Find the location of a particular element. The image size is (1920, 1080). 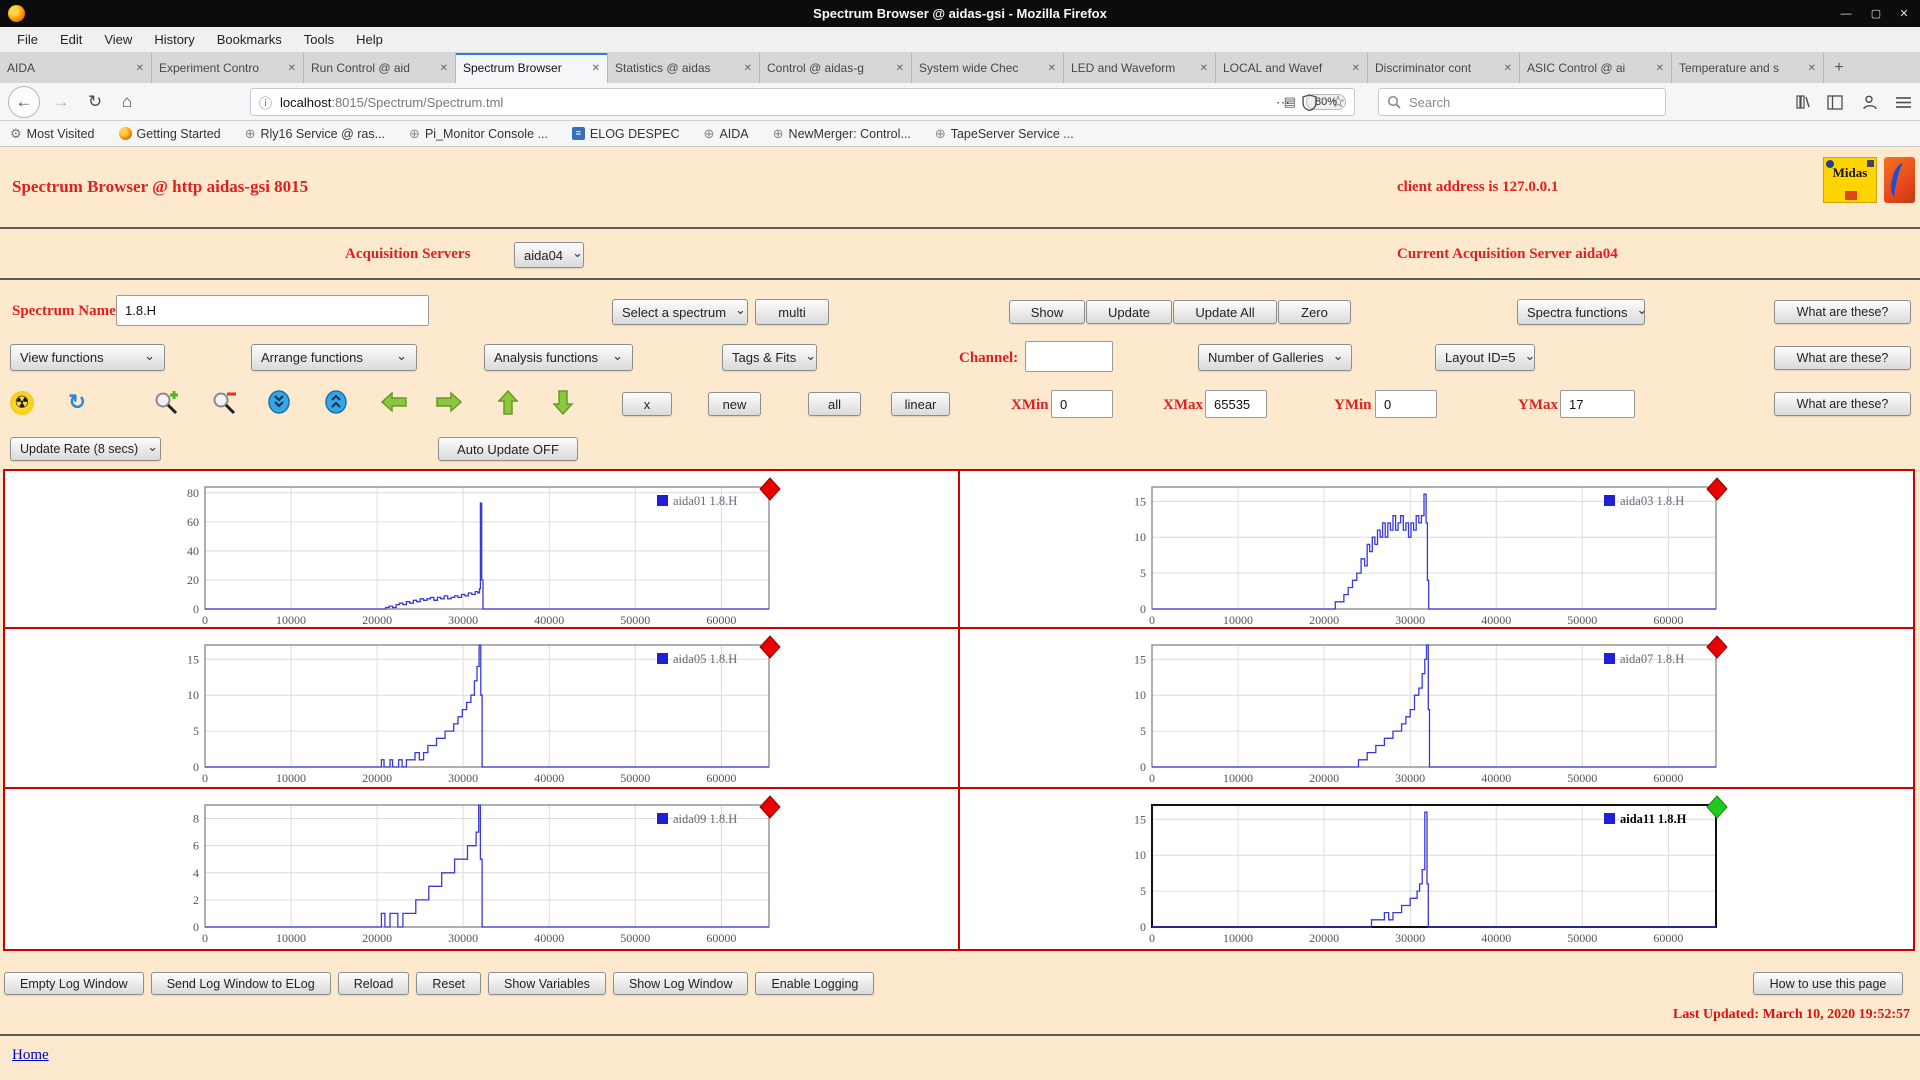

tab-spectrum-browser: Spectrum Browser ✕ is located at coordinates (532, 68).